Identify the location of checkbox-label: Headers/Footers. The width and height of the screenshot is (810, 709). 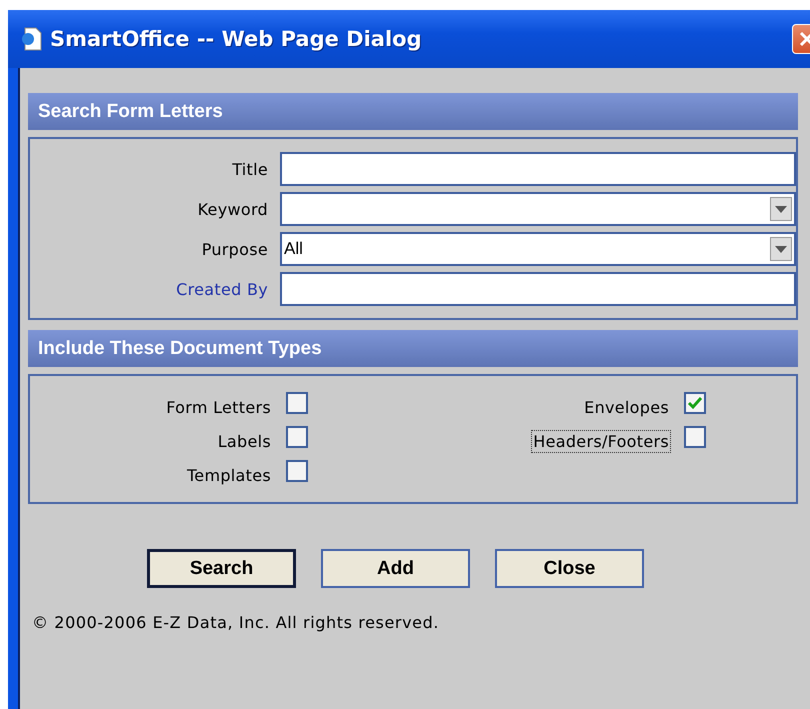
(601, 441).